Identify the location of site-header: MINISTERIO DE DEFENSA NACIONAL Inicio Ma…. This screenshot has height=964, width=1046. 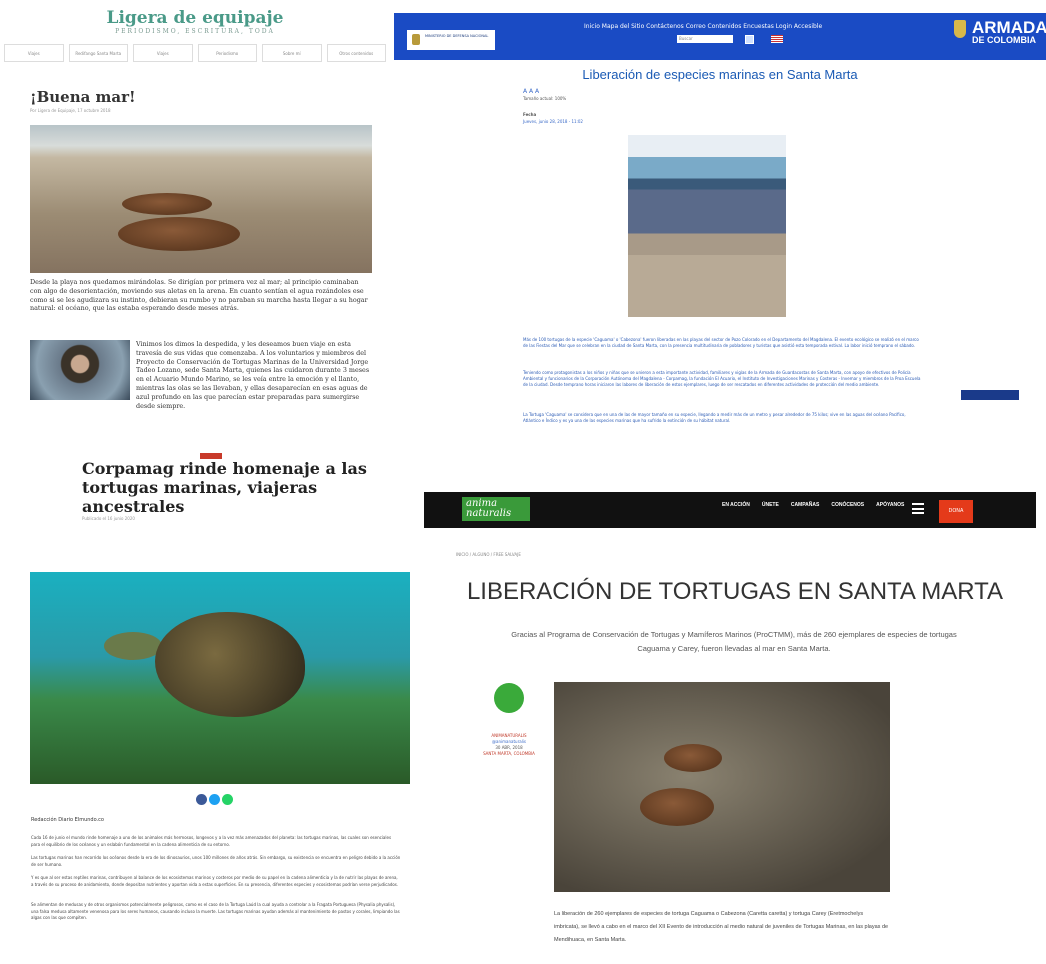
(720, 36).